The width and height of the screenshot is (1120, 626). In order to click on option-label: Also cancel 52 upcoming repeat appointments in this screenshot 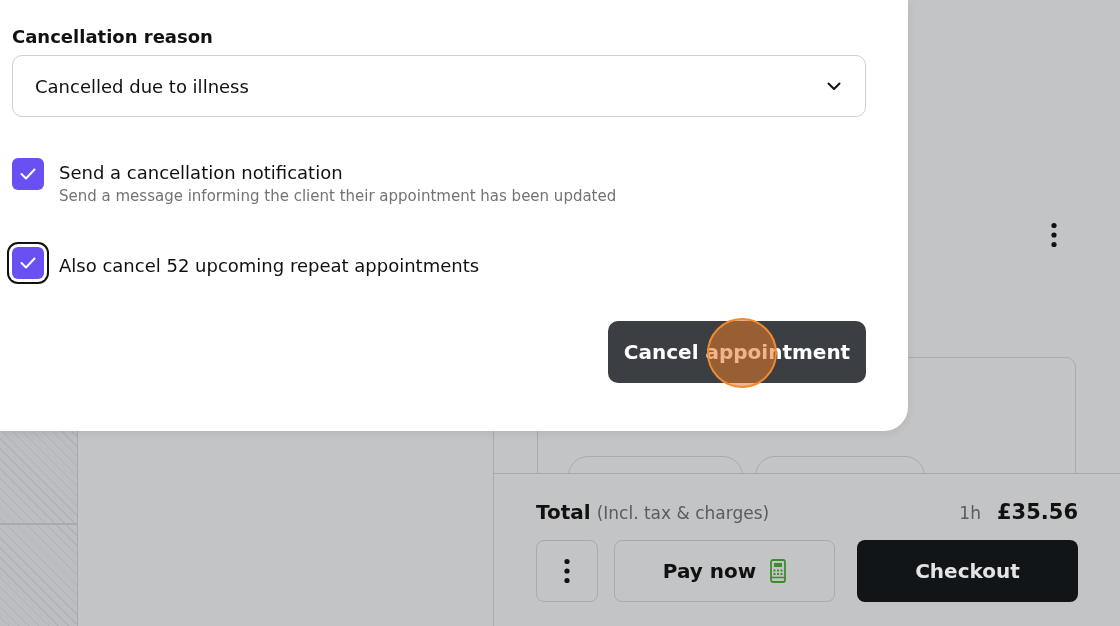, I will do `click(269, 265)`.